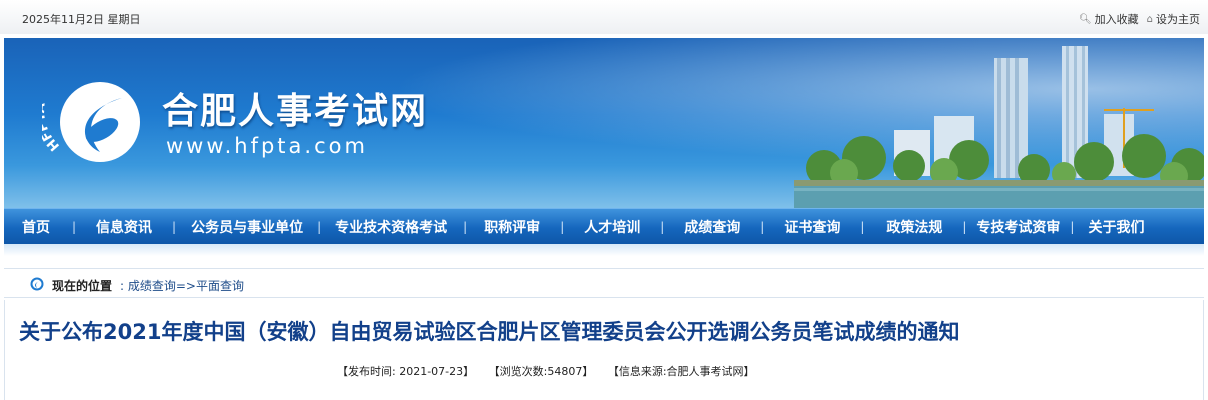  Describe the element at coordinates (124, 227) in the screenshot. I see `nav-item-news: 信息资讯` at that location.